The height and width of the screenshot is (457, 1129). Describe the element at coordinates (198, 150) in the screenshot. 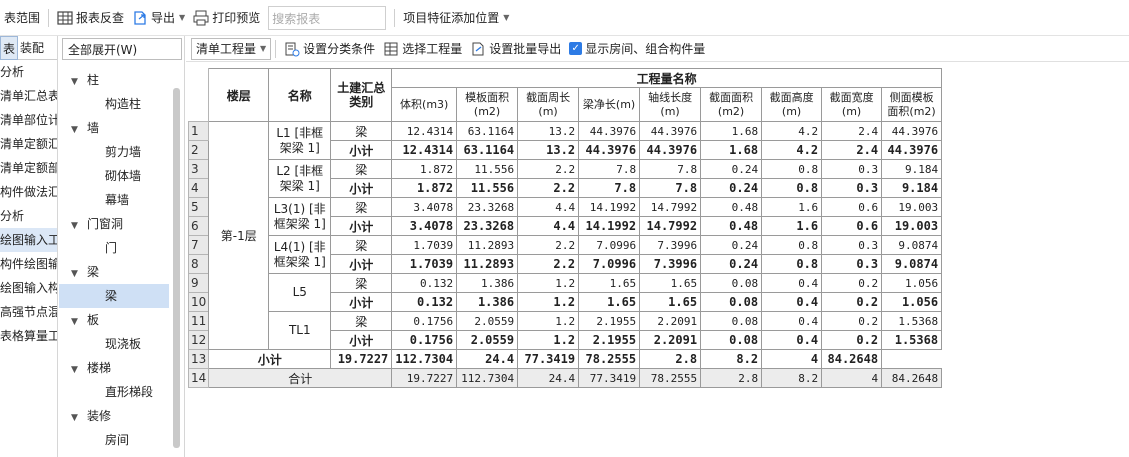

I see `row-number: 2` at that location.